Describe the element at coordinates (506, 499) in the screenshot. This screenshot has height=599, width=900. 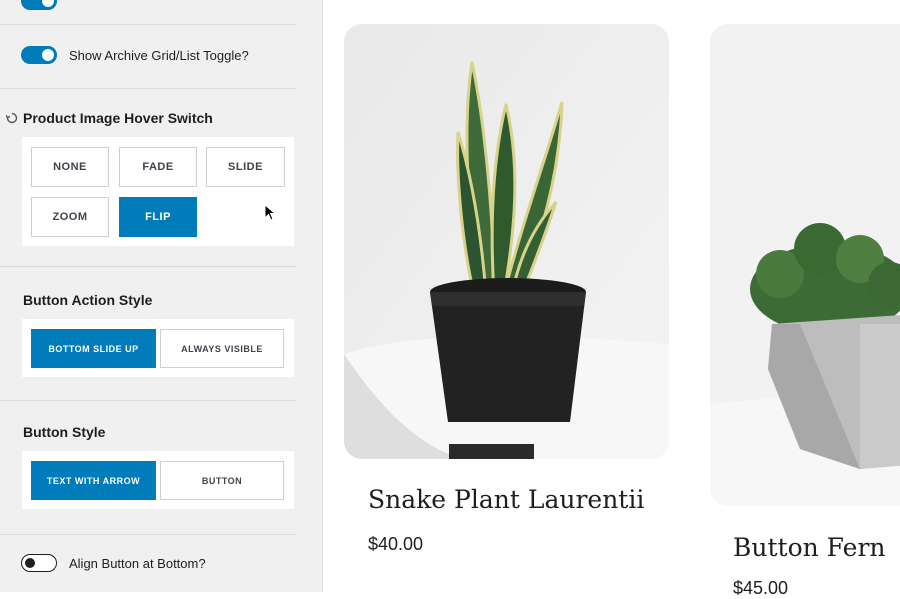
I see `product-name: Snake Plant Laurentii` at that location.